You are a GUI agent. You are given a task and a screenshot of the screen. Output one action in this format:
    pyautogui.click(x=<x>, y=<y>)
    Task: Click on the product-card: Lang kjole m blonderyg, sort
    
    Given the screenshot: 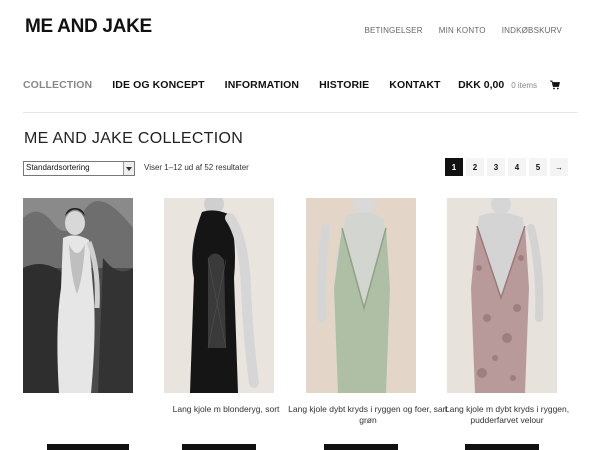 What is the action you would take?
    pyautogui.click(x=224, y=324)
    